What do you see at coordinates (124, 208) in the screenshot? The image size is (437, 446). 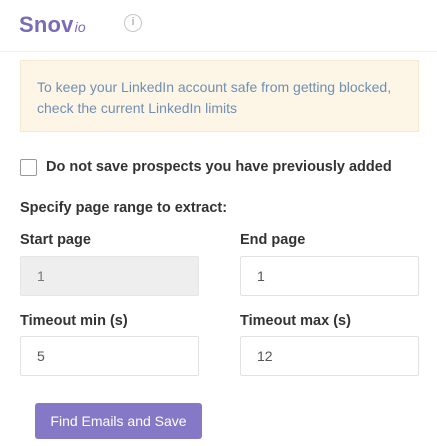 I see `page-range-heading: Specify page range to extract:` at bounding box center [124, 208].